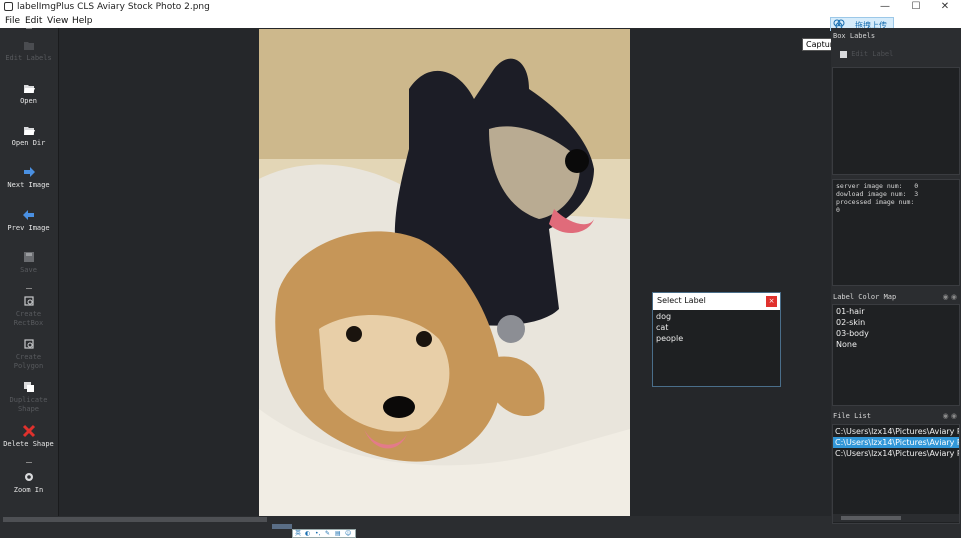  I want to click on duplicate-shape-label: Duplicate Shape, so click(28, 404).